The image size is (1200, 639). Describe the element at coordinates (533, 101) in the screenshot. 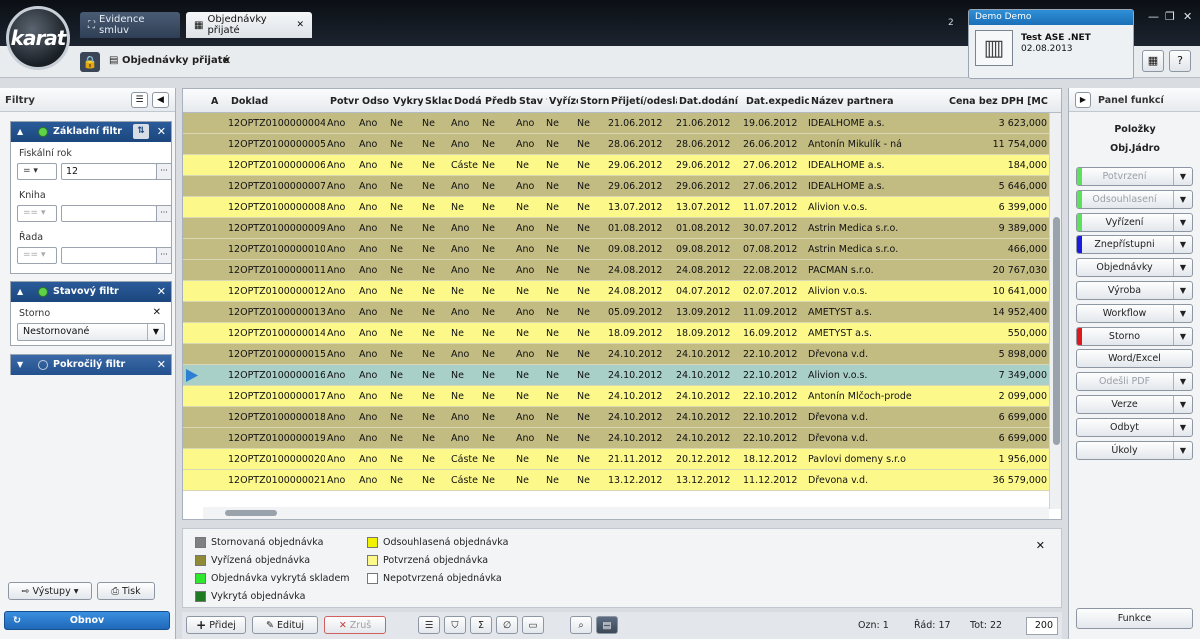

I see `column-header: Stav v` at that location.